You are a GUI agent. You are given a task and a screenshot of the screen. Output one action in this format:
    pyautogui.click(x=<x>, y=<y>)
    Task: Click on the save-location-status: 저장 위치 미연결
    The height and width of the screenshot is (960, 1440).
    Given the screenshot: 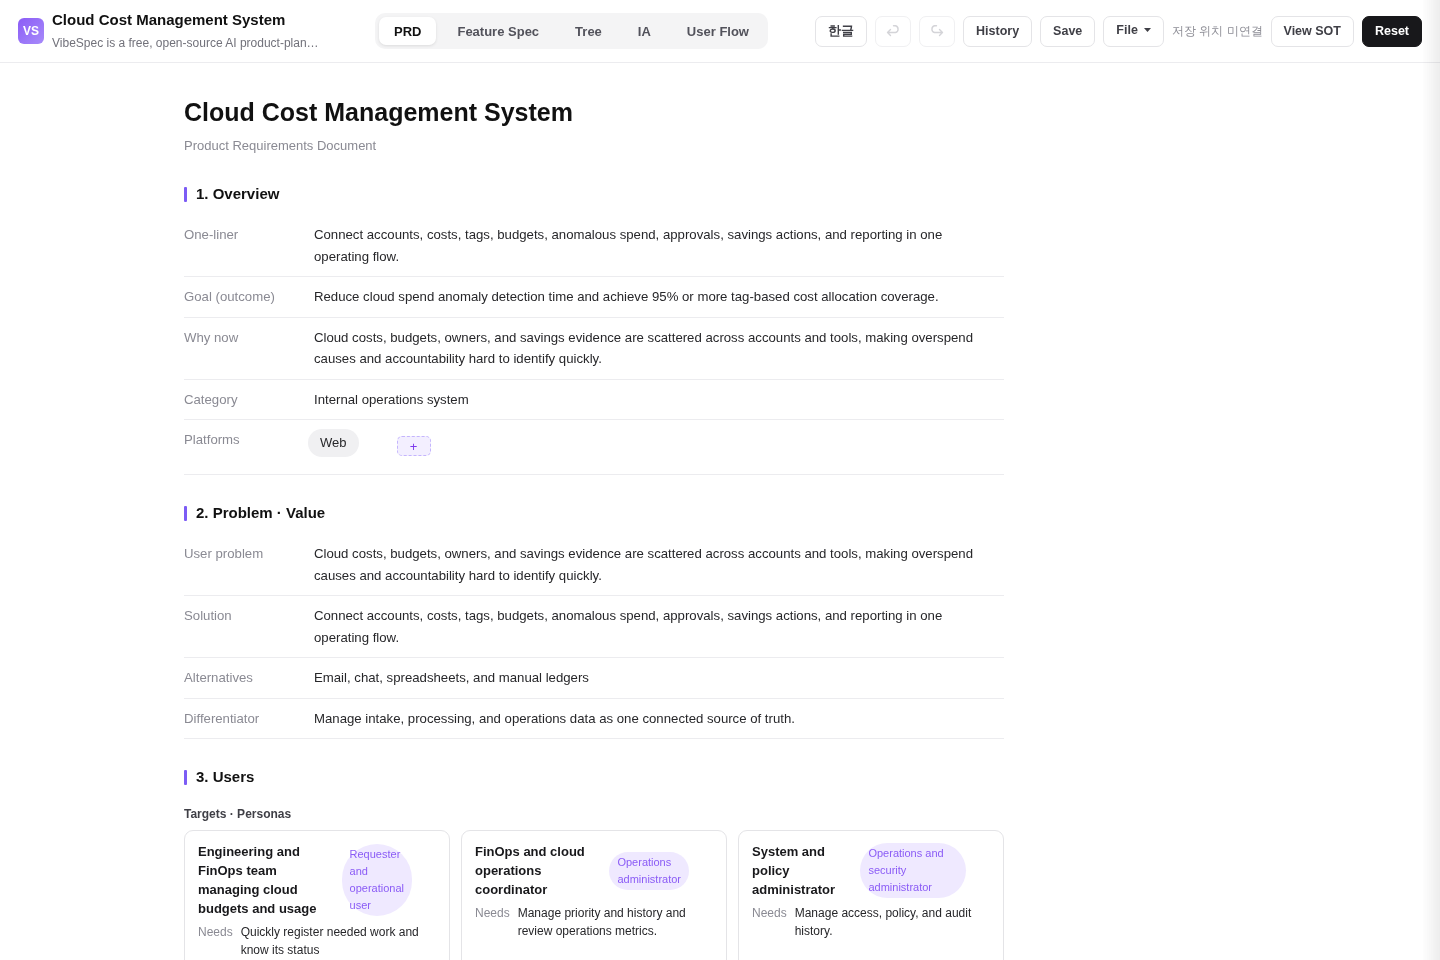 What is the action you would take?
    pyautogui.click(x=1217, y=31)
    